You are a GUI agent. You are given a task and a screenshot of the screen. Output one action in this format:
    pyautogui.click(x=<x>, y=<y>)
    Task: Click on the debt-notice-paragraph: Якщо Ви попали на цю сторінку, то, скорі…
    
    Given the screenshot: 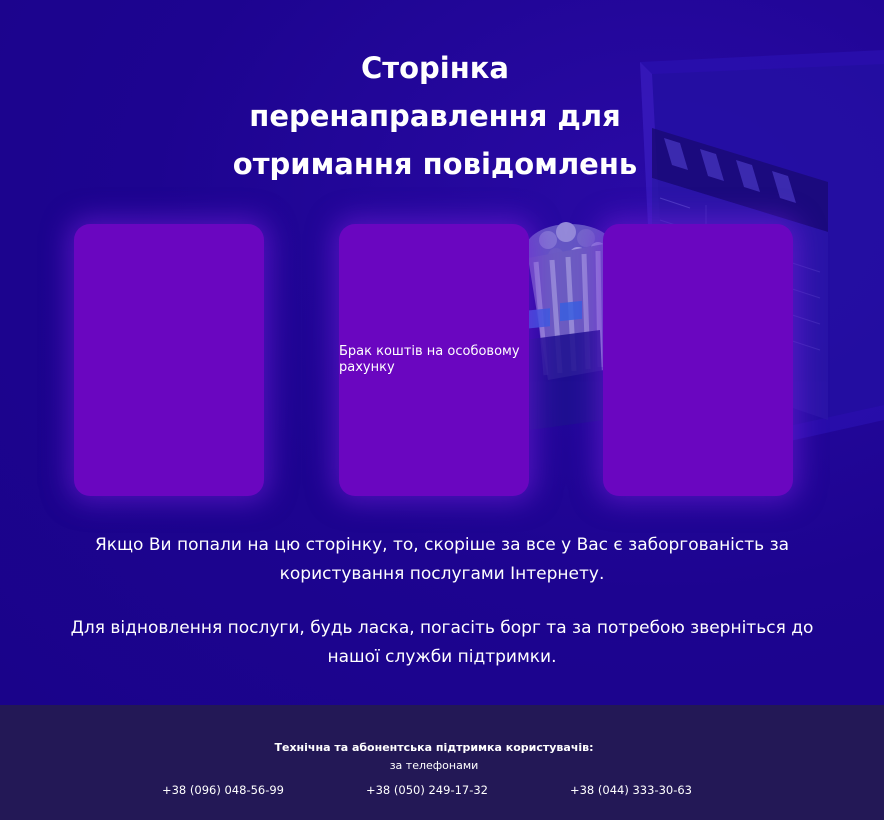 What is the action you would take?
    pyautogui.click(x=442, y=559)
    